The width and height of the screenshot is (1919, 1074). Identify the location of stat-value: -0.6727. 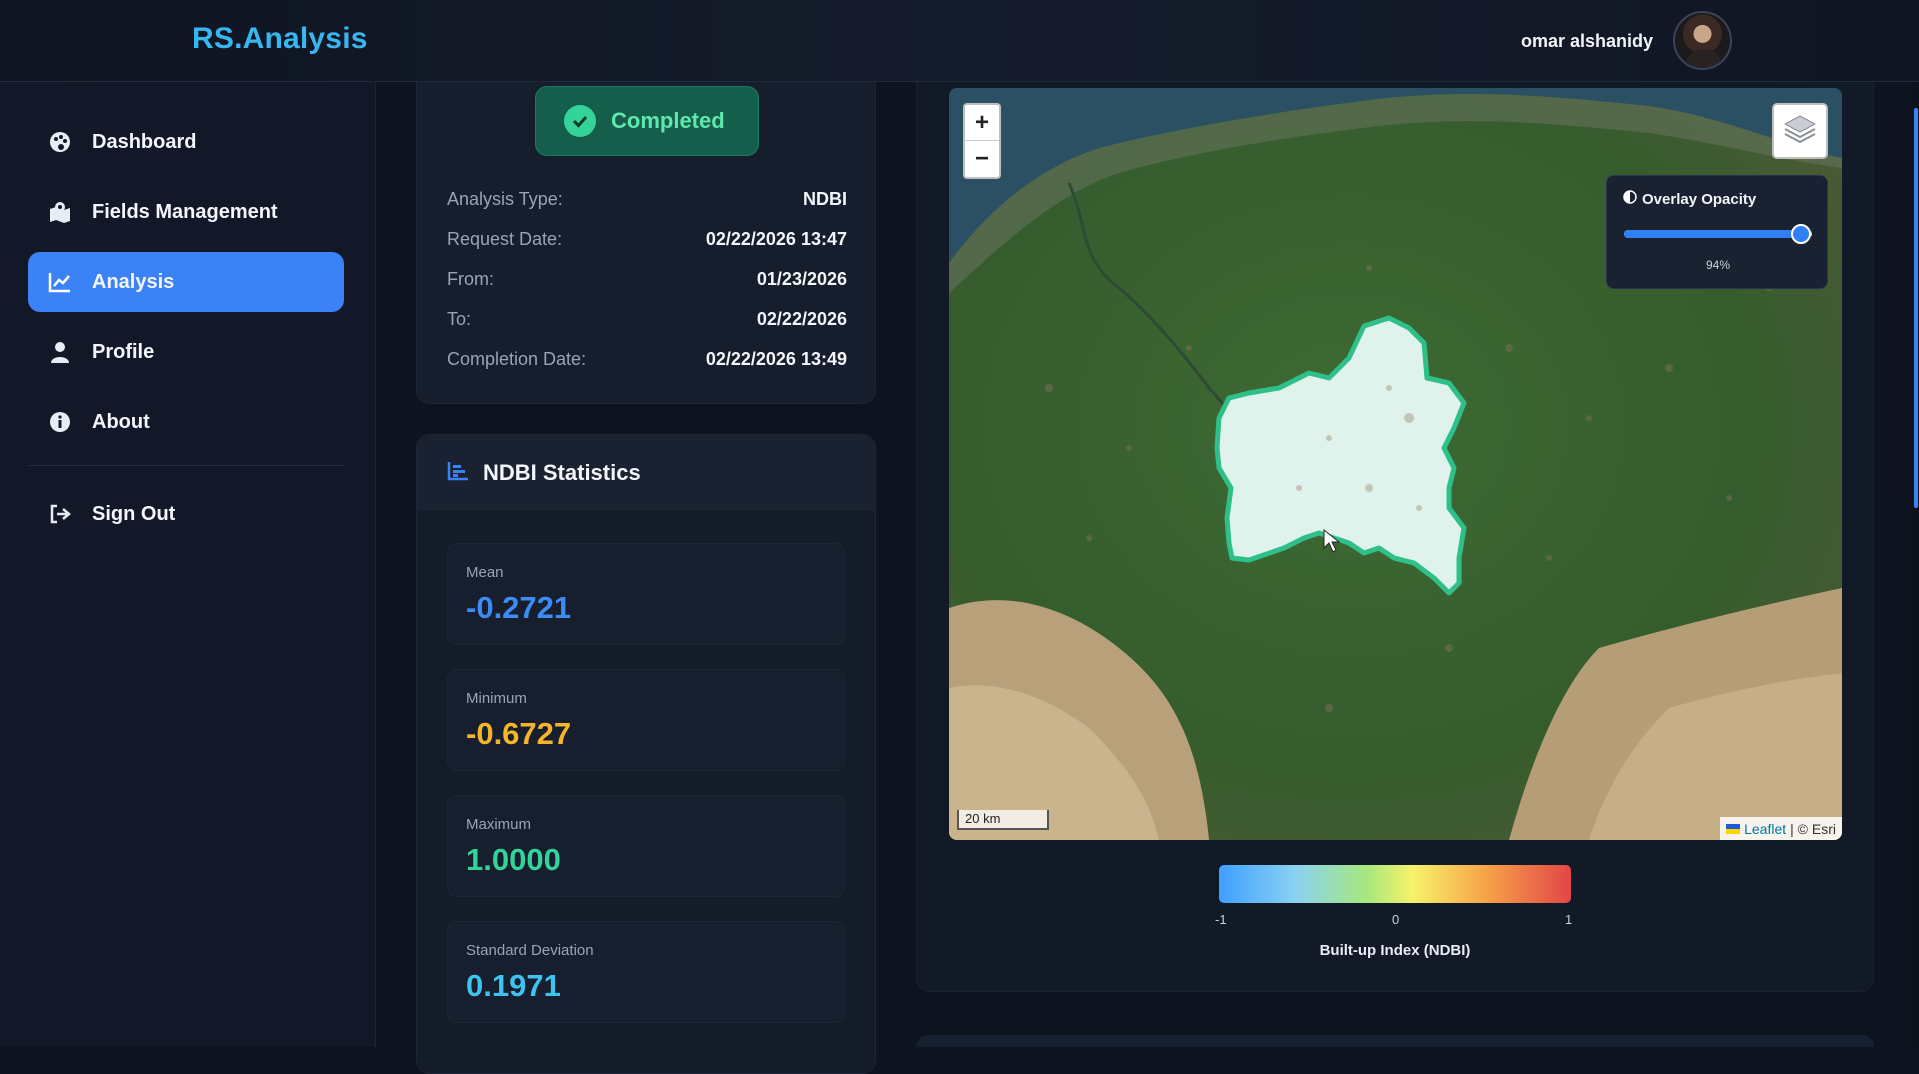
(519, 733).